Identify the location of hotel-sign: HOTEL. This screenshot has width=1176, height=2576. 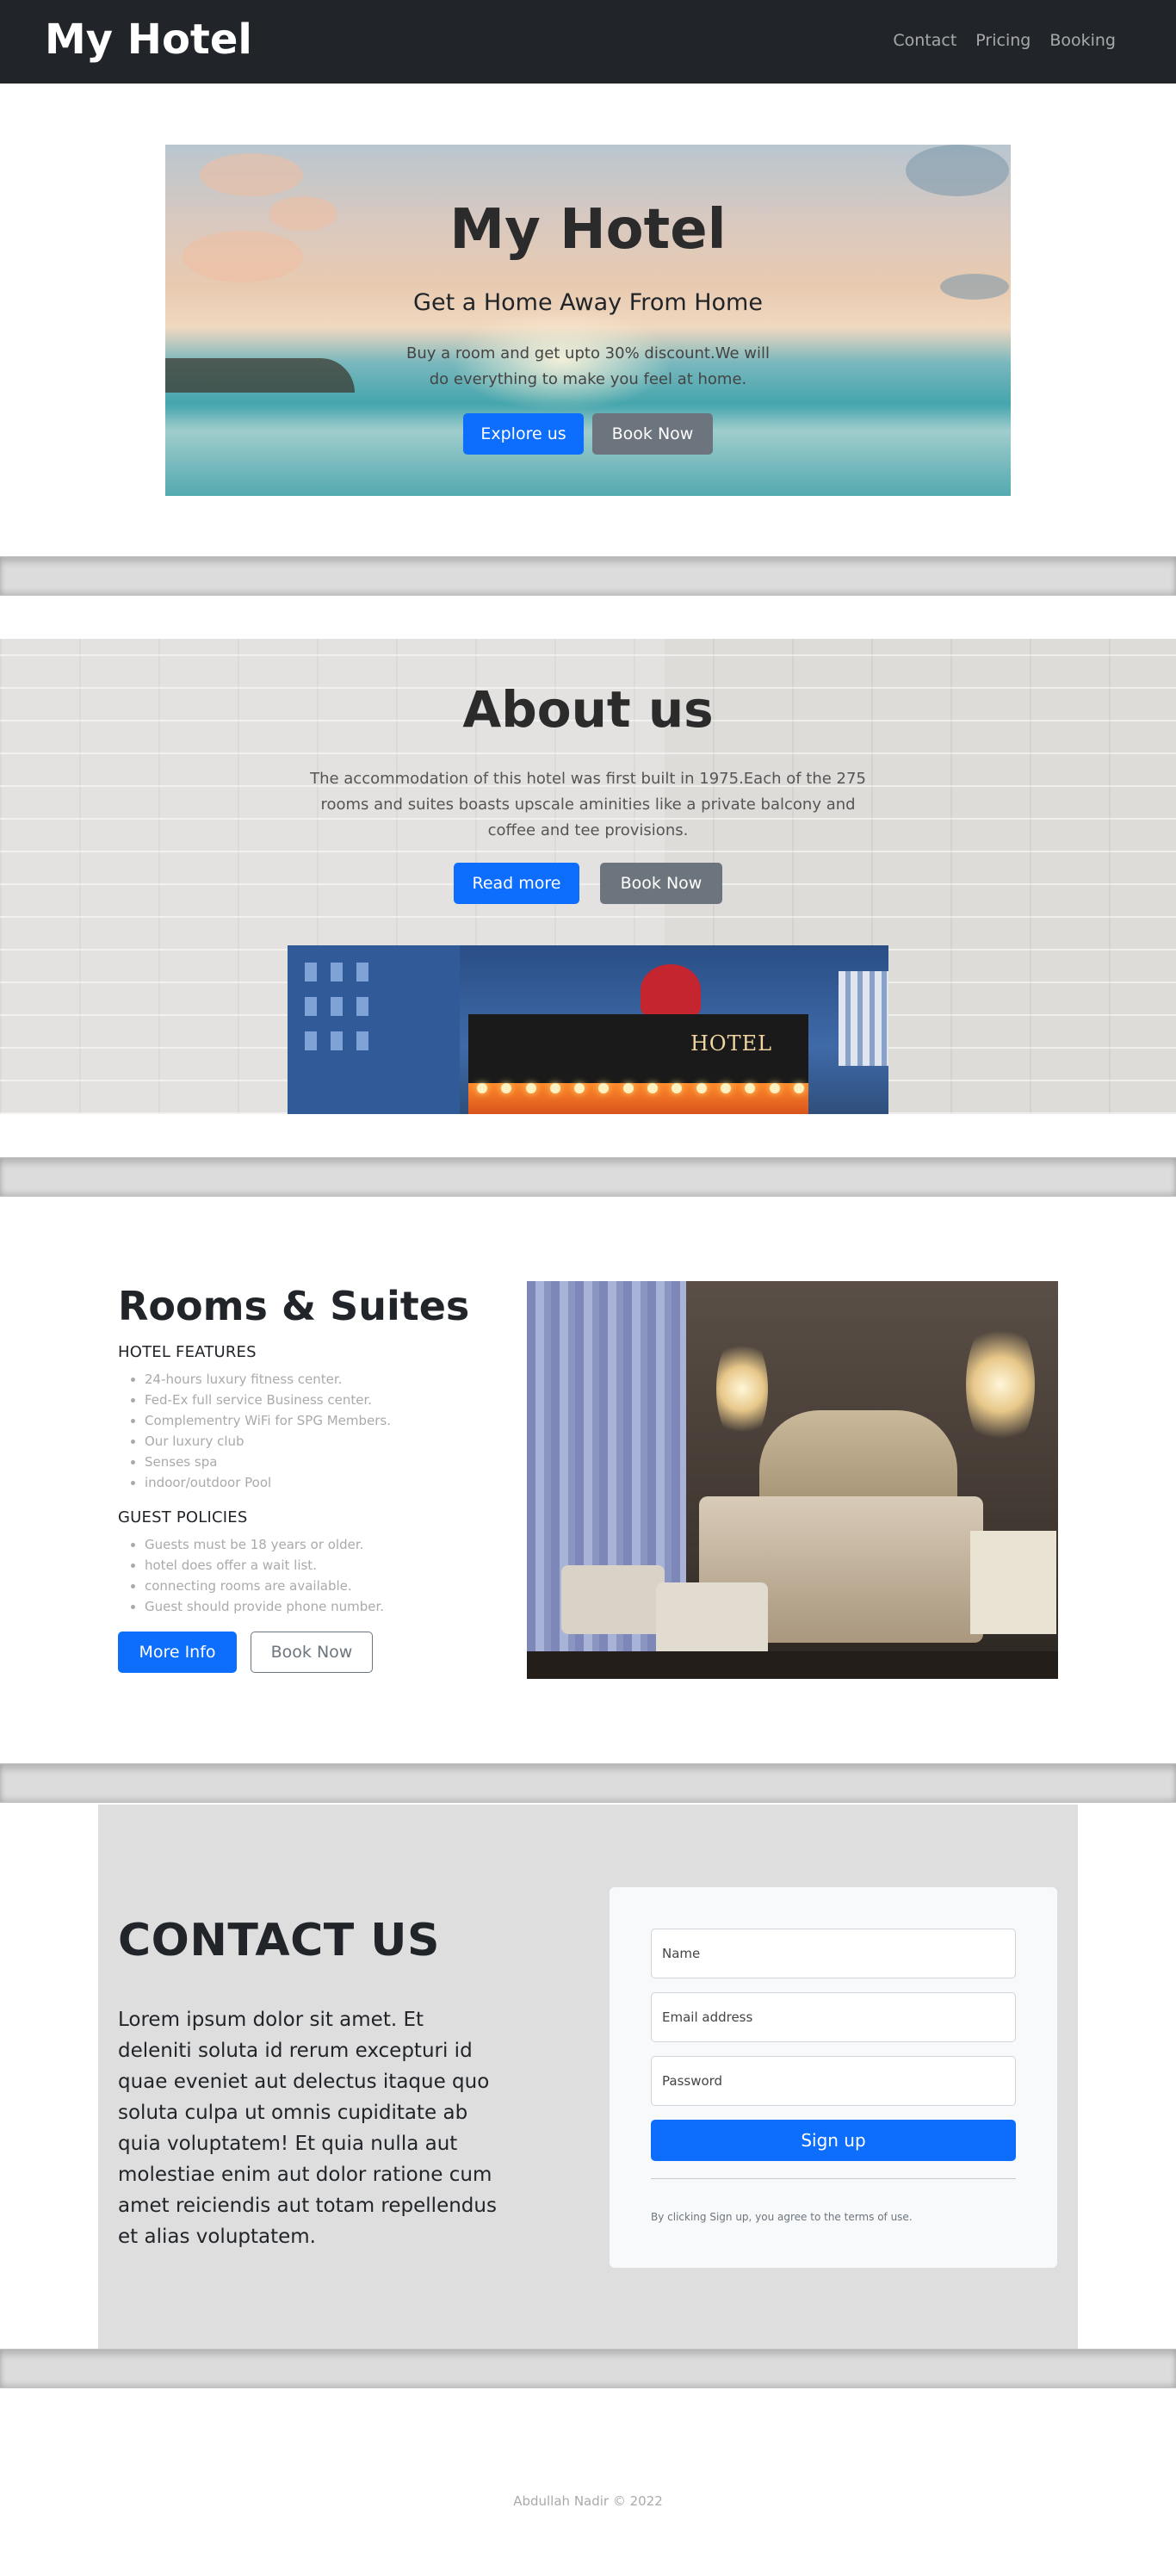
(731, 1043).